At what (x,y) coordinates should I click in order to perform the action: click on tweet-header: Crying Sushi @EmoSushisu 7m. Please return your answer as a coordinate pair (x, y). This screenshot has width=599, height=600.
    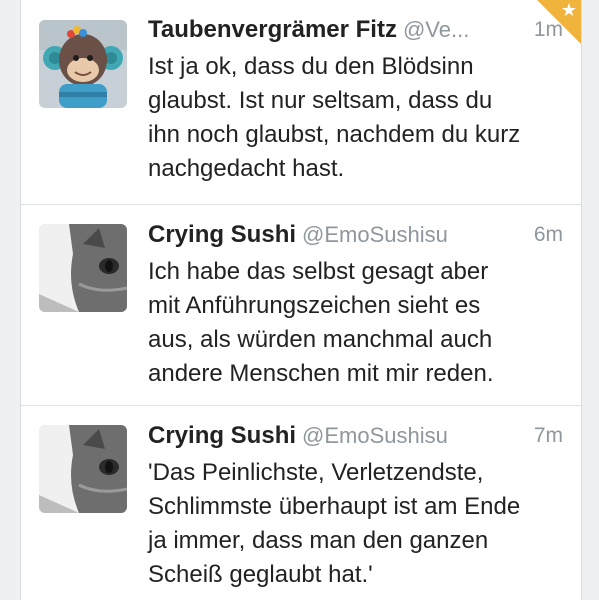
    Looking at the image, I should click on (355, 438).